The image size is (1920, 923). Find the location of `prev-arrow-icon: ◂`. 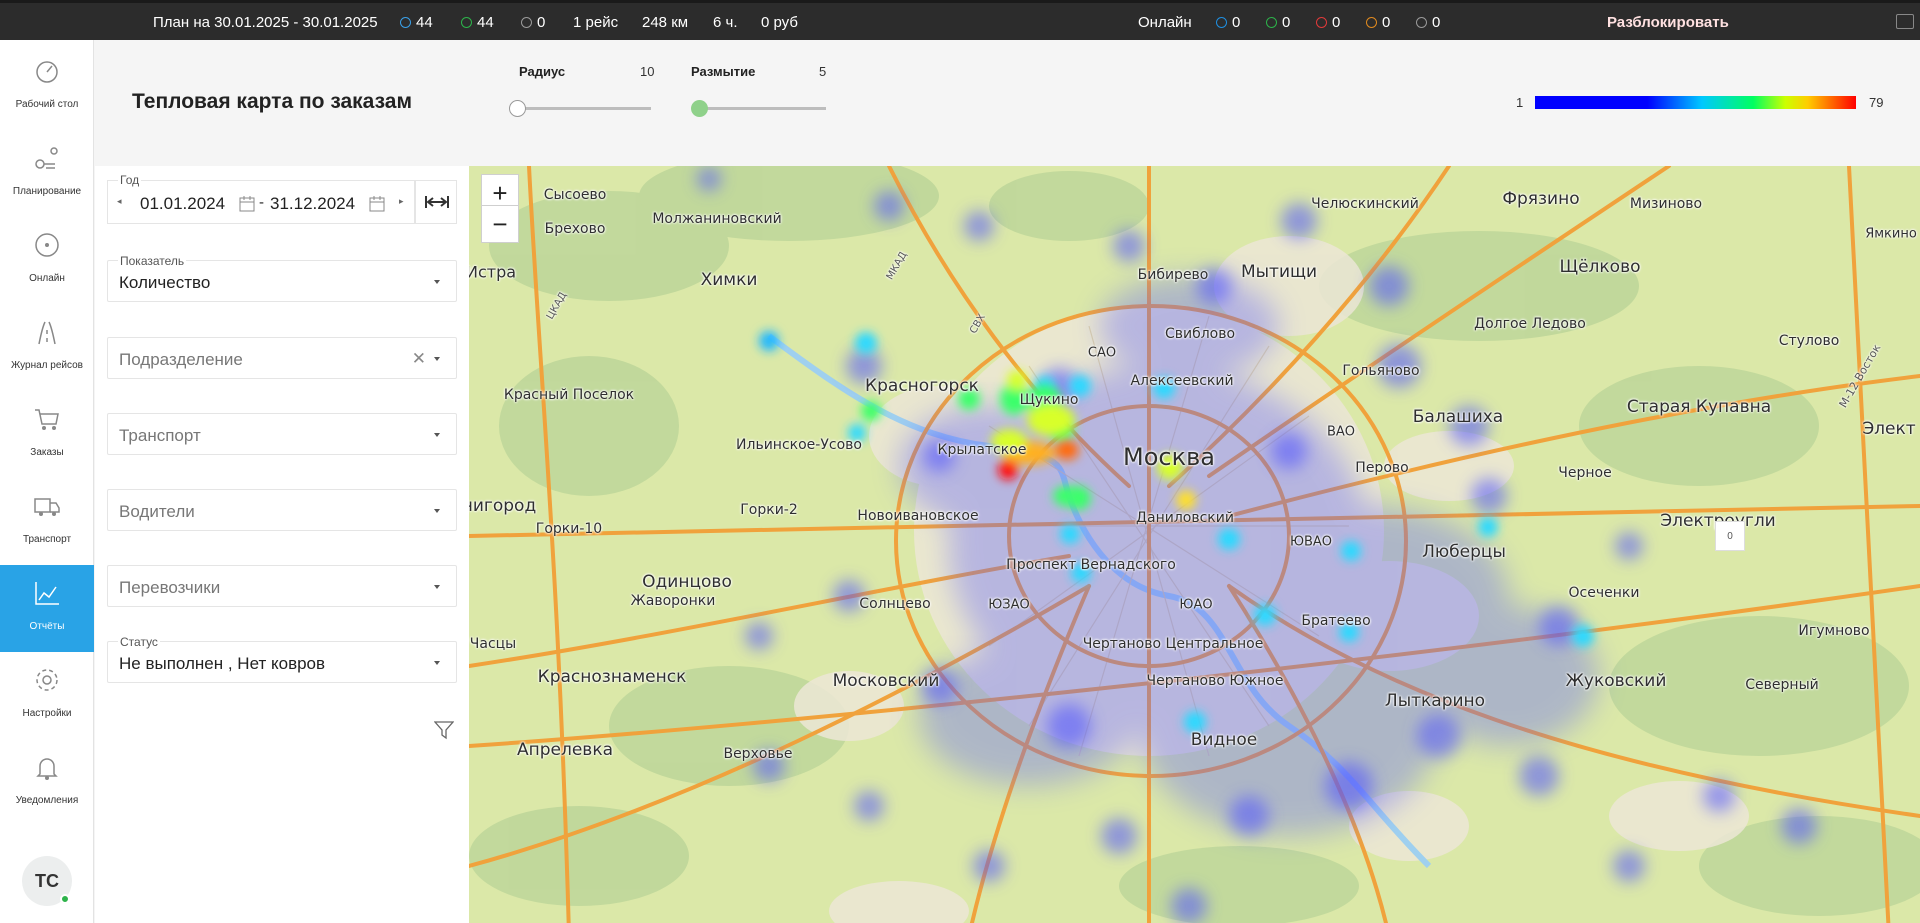

prev-arrow-icon: ◂ is located at coordinates (119, 201).